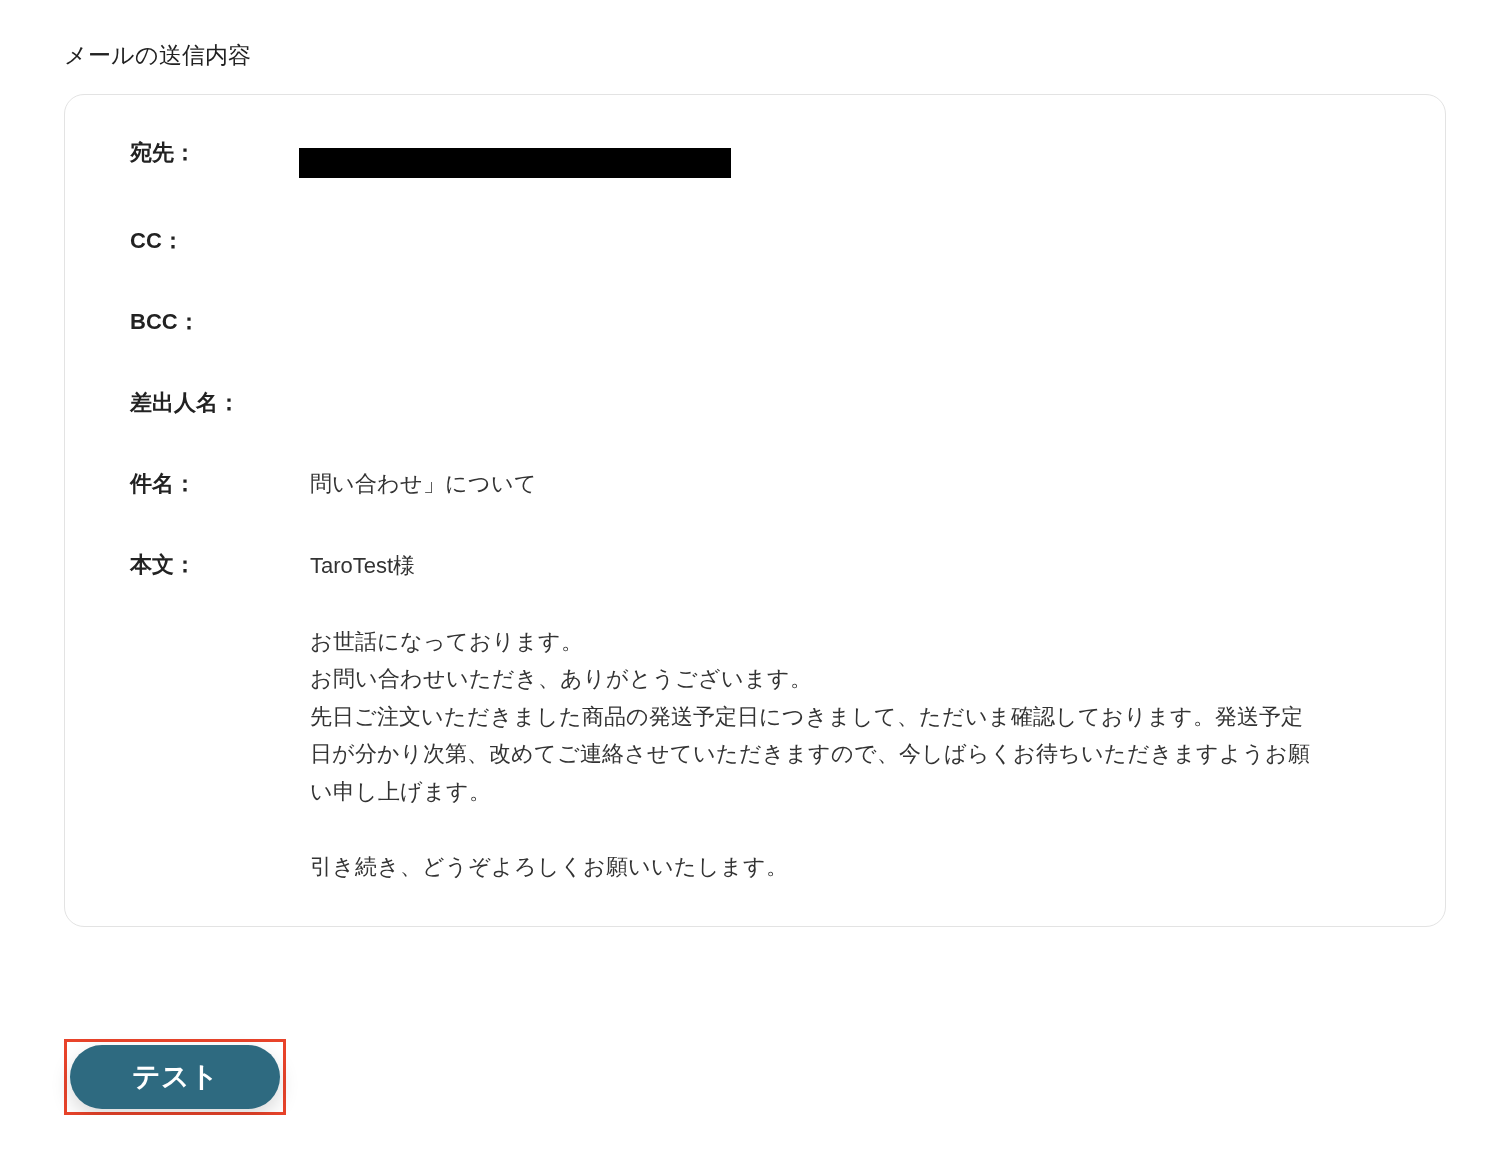  I want to click on field-label: 宛先：, so click(163, 153).